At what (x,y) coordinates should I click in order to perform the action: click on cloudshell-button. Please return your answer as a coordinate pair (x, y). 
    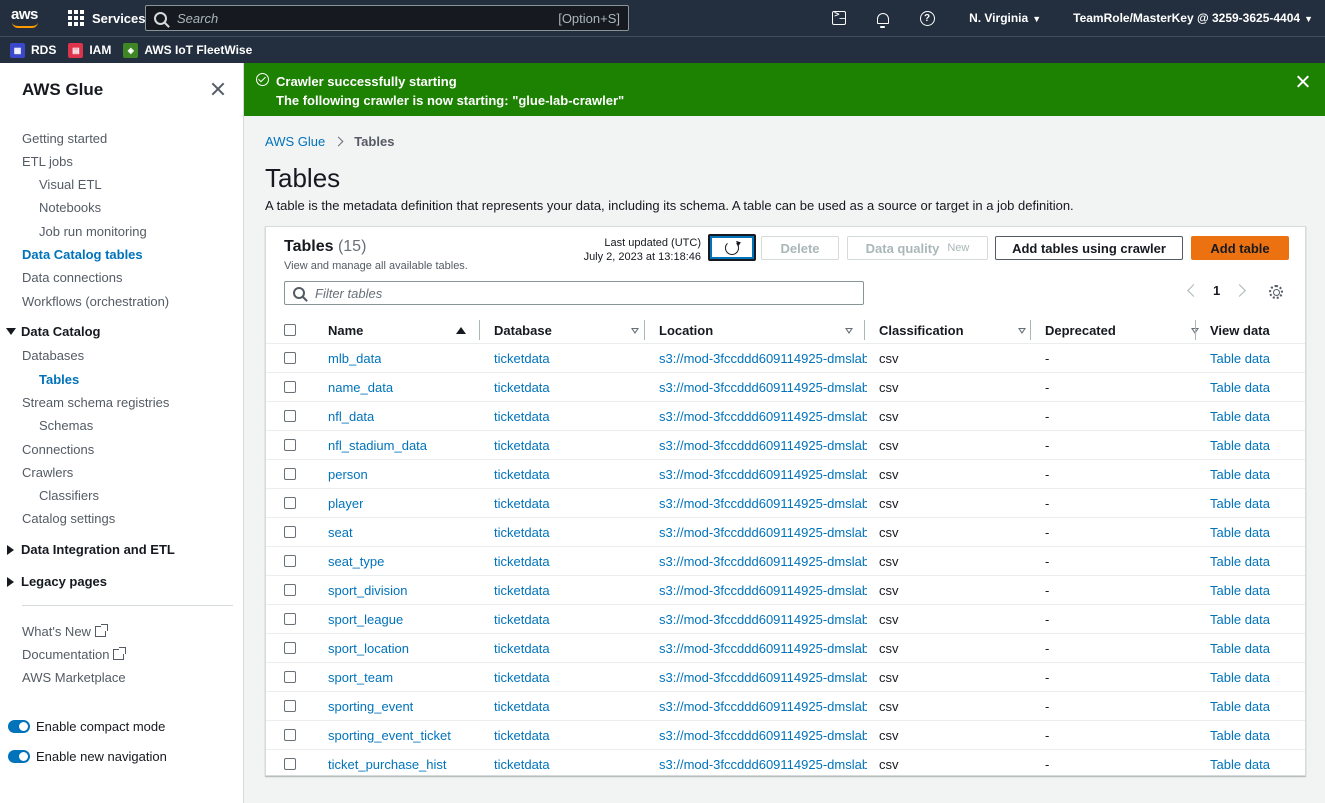
    Looking at the image, I should click on (839, 18).